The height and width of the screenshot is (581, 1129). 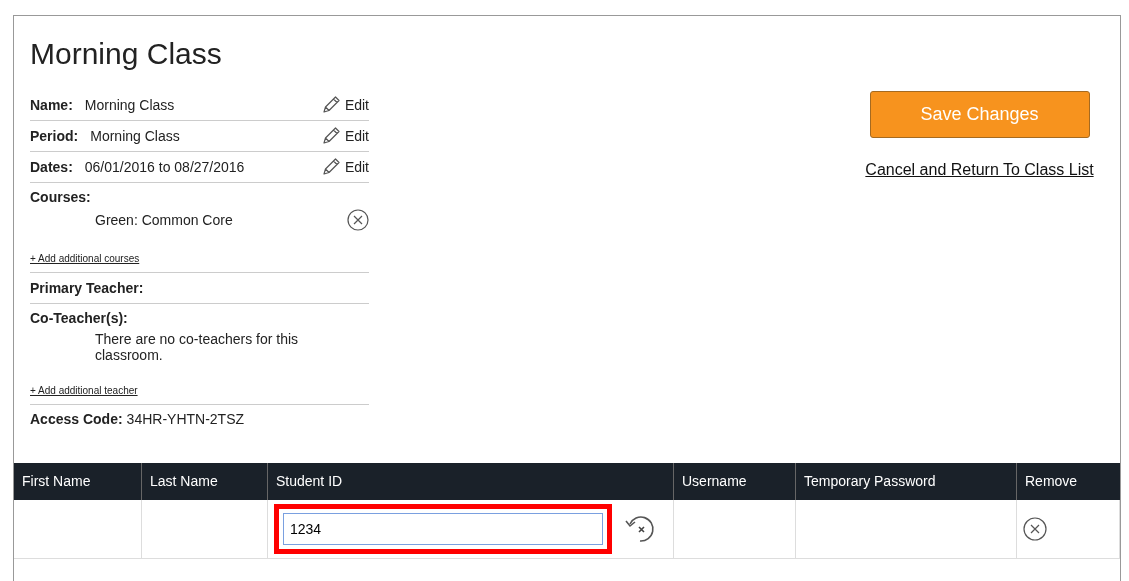 What do you see at coordinates (61, 197) in the screenshot?
I see `section-label: Courses:` at bounding box center [61, 197].